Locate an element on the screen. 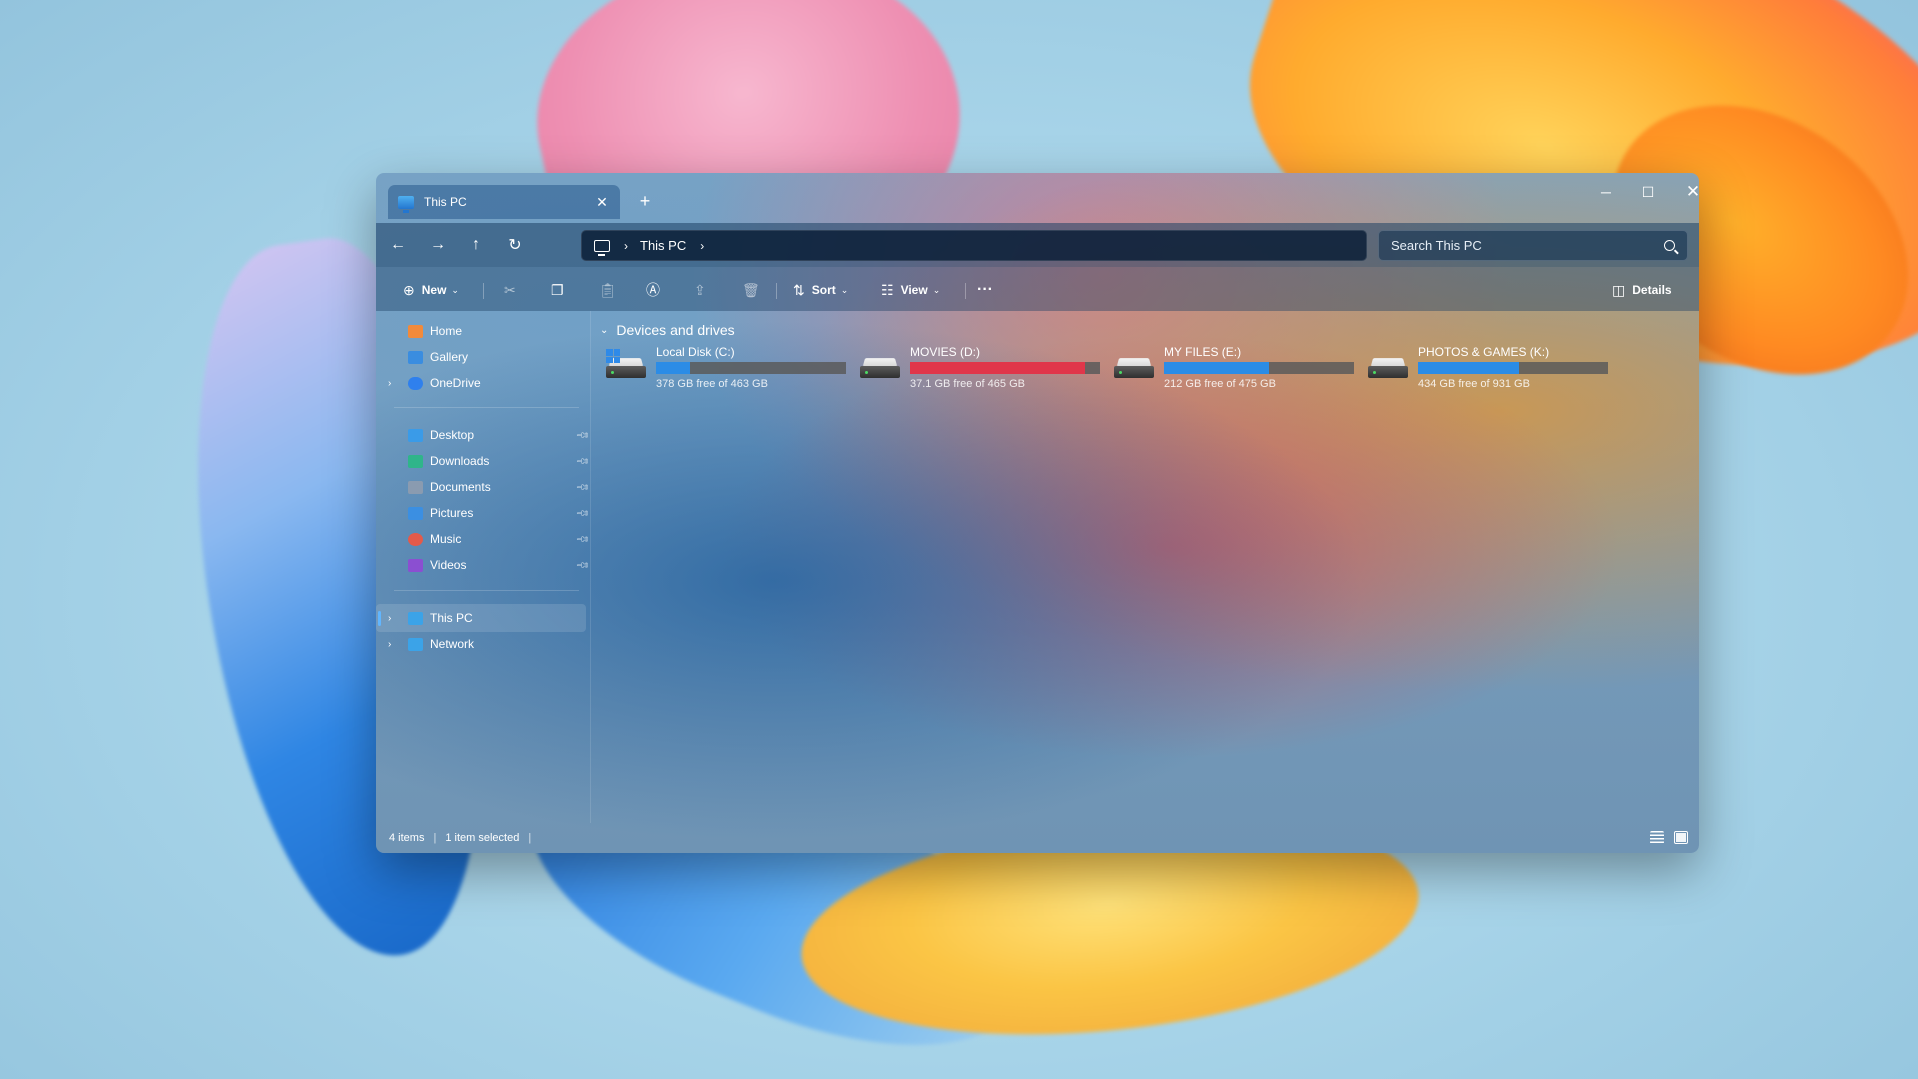  drive-tile-c: Local Disk (C:) 378 GB free of 463 GB is located at coordinates (731, 368).